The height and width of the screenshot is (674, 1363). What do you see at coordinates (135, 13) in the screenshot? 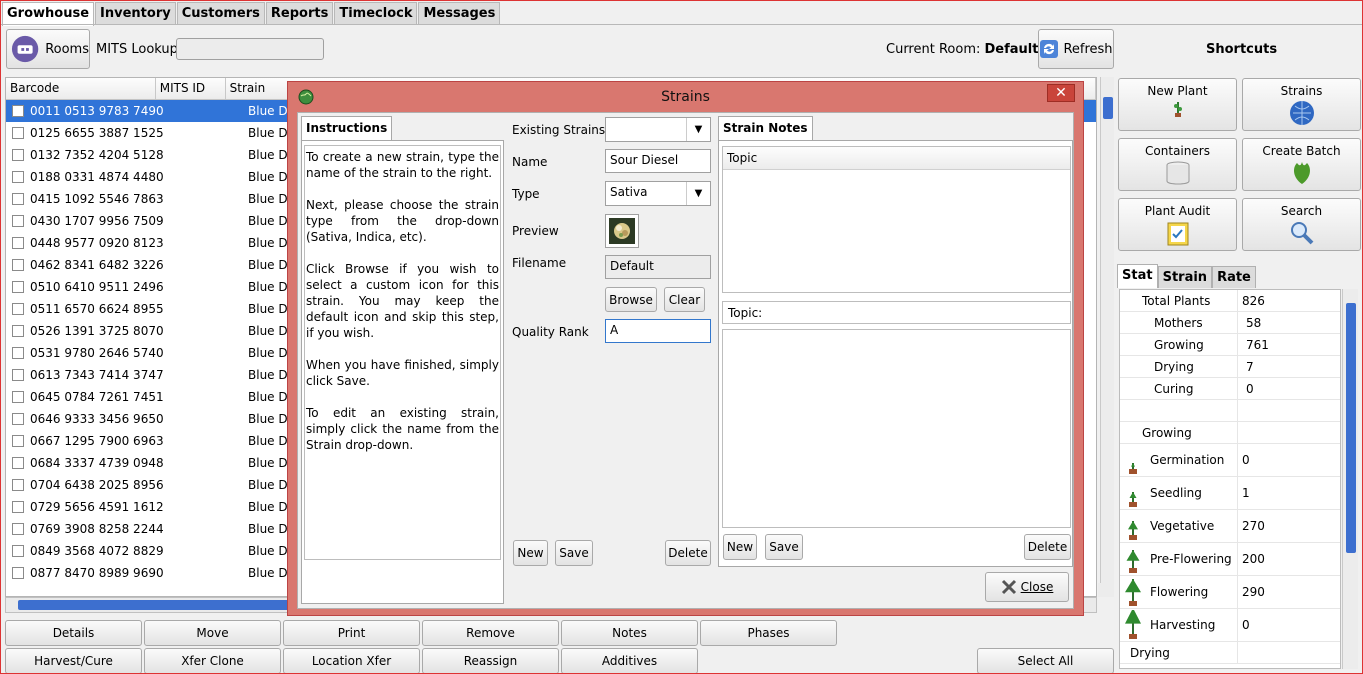
I see `tab-inventory: Inventory` at bounding box center [135, 13].